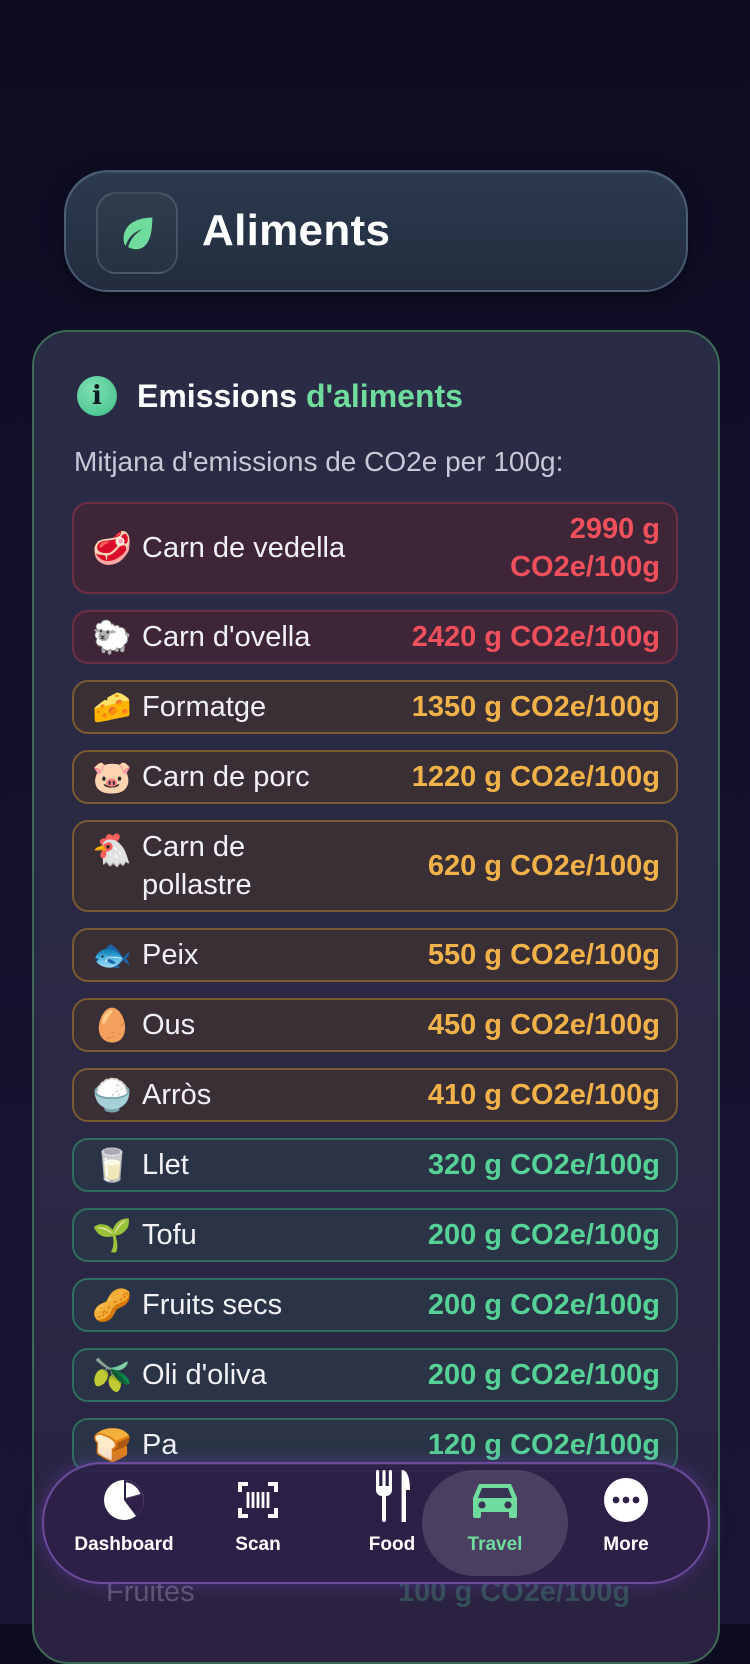  Describe the element at coordinates (495, 1501) in the screenshot. I see `car-icon` at that location.